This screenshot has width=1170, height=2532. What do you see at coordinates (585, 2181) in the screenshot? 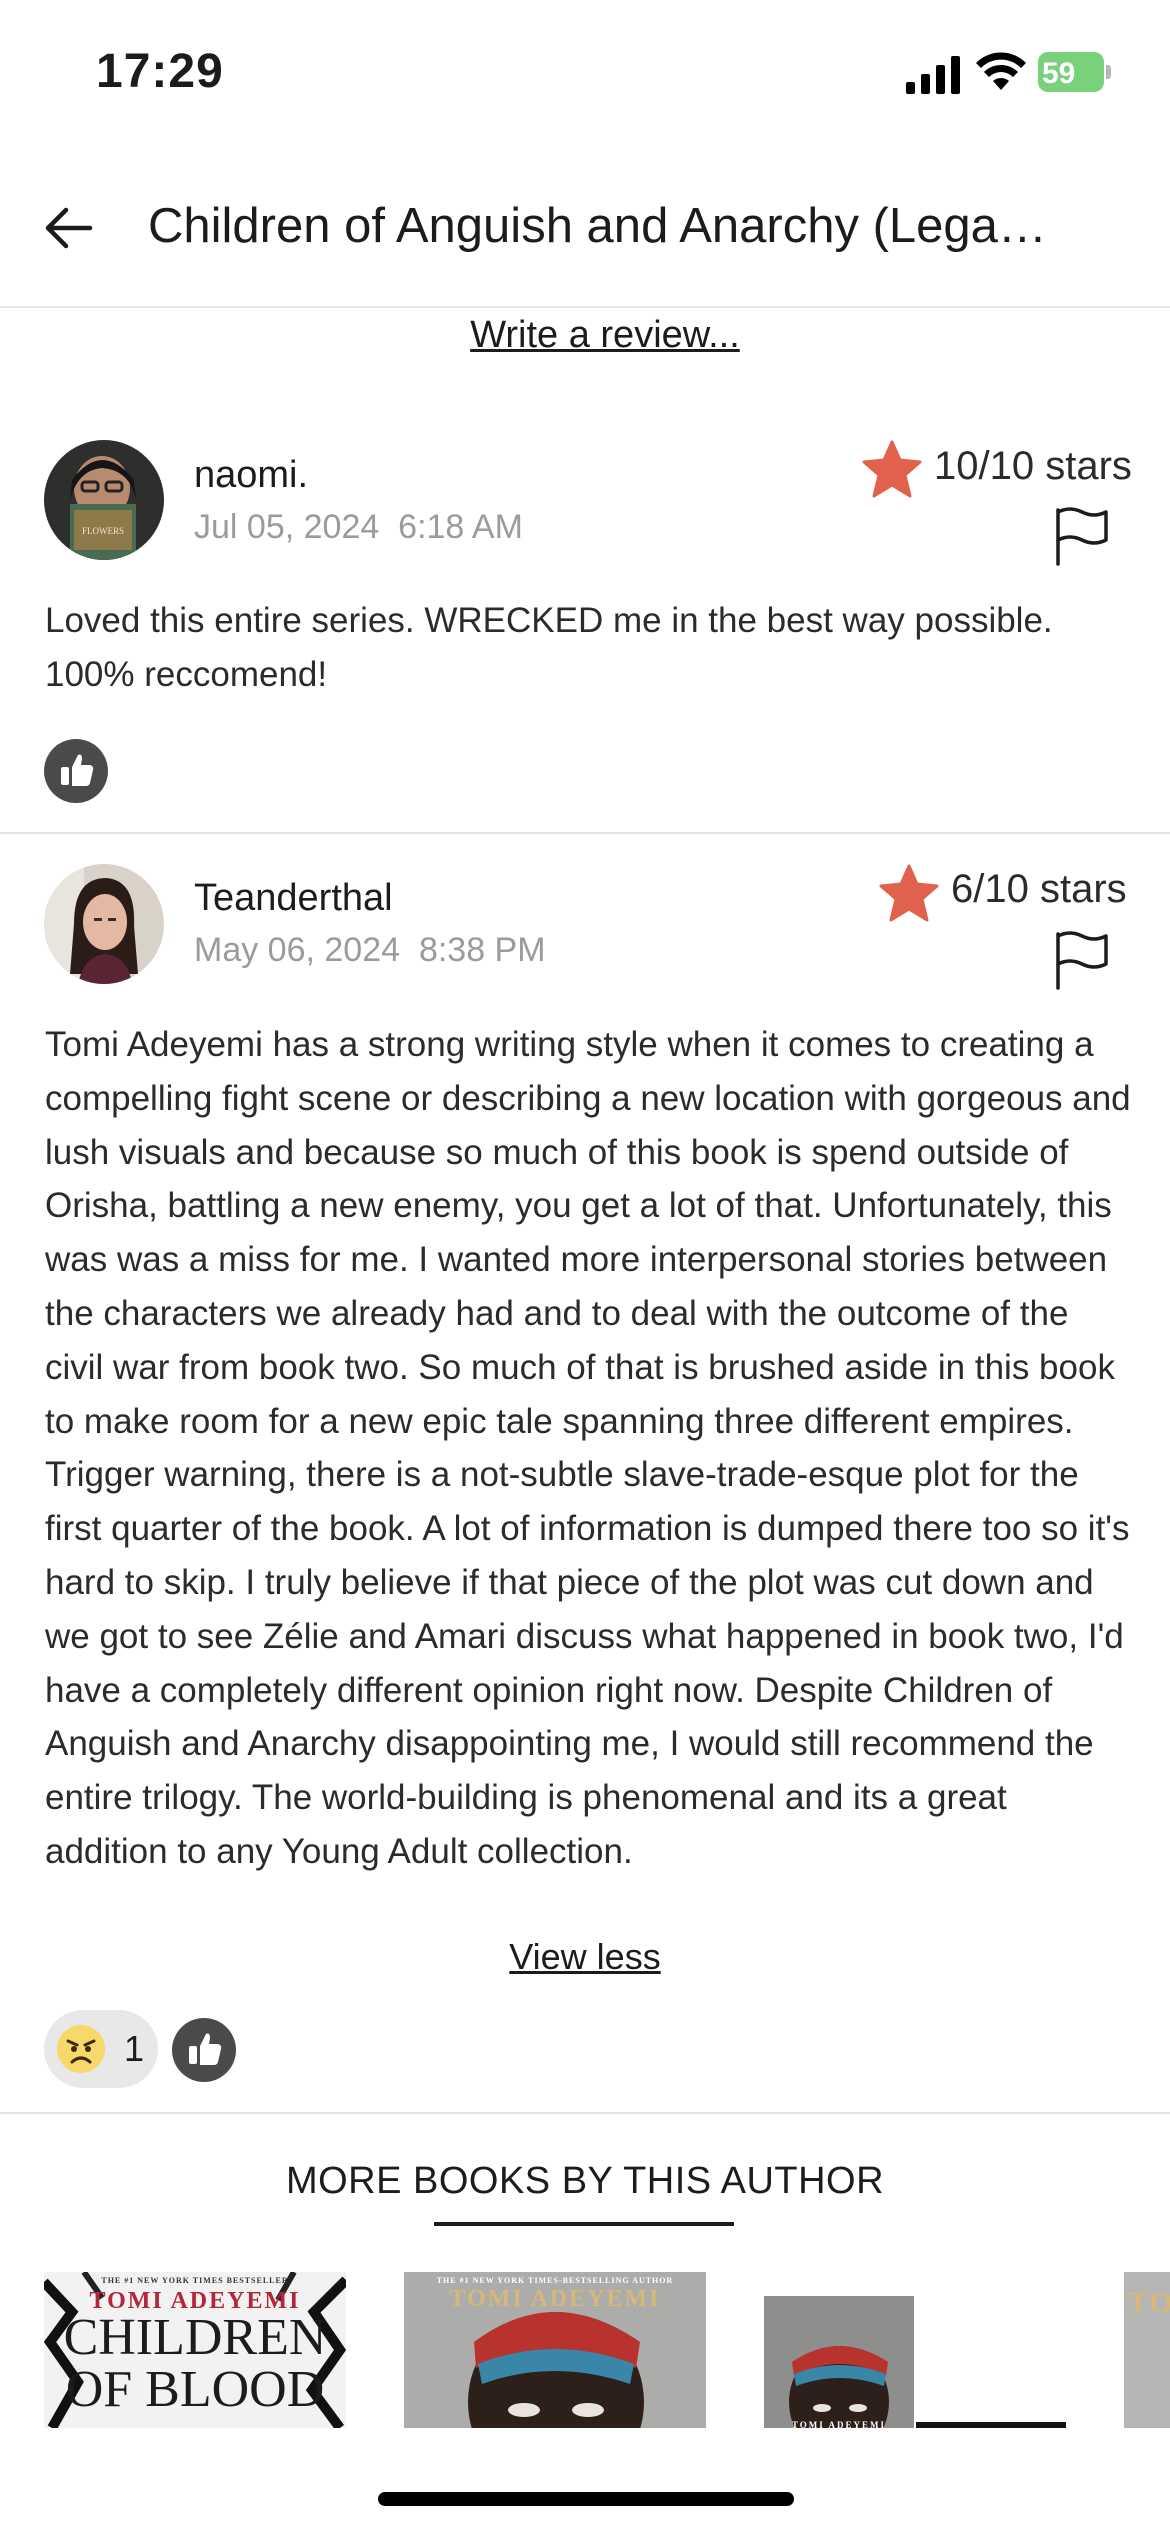
I see `more-books-heading: MORE BOOKS BY THIS AUTHOR` at bounding box center [585, 2181].